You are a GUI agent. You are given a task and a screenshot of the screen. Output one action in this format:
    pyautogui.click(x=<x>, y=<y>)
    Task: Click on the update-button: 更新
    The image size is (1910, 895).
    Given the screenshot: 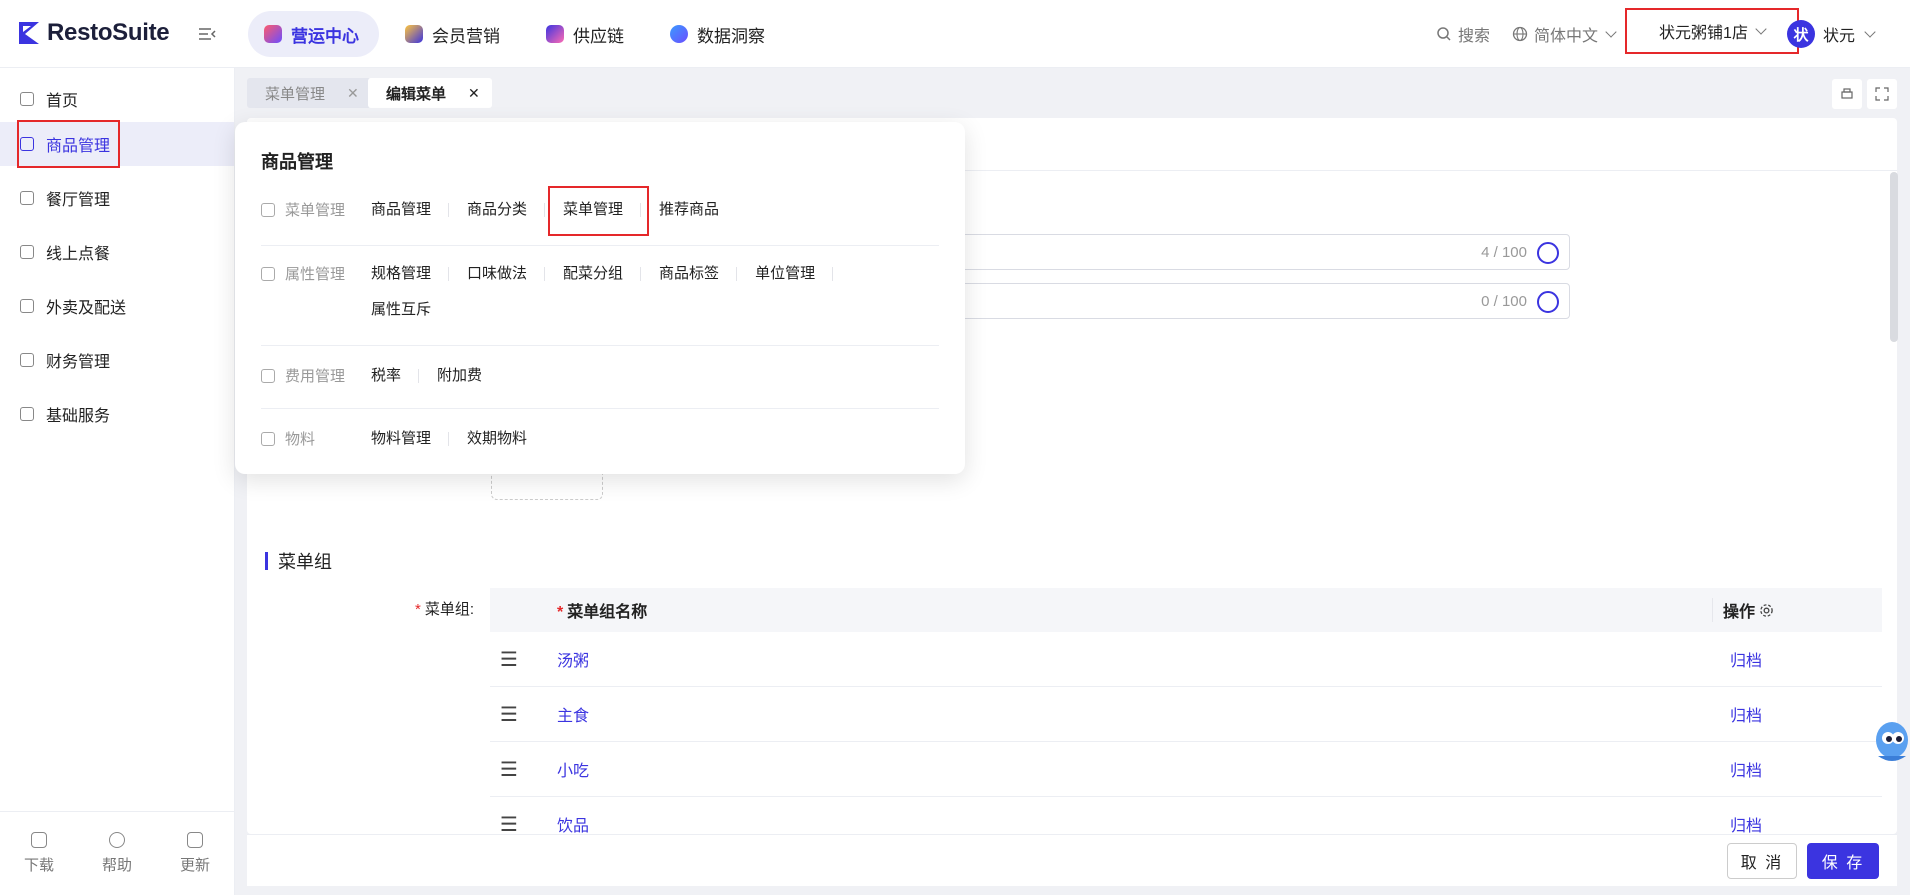 What is the action you would take?
    pyautogui.click(x=195, y=853)
    